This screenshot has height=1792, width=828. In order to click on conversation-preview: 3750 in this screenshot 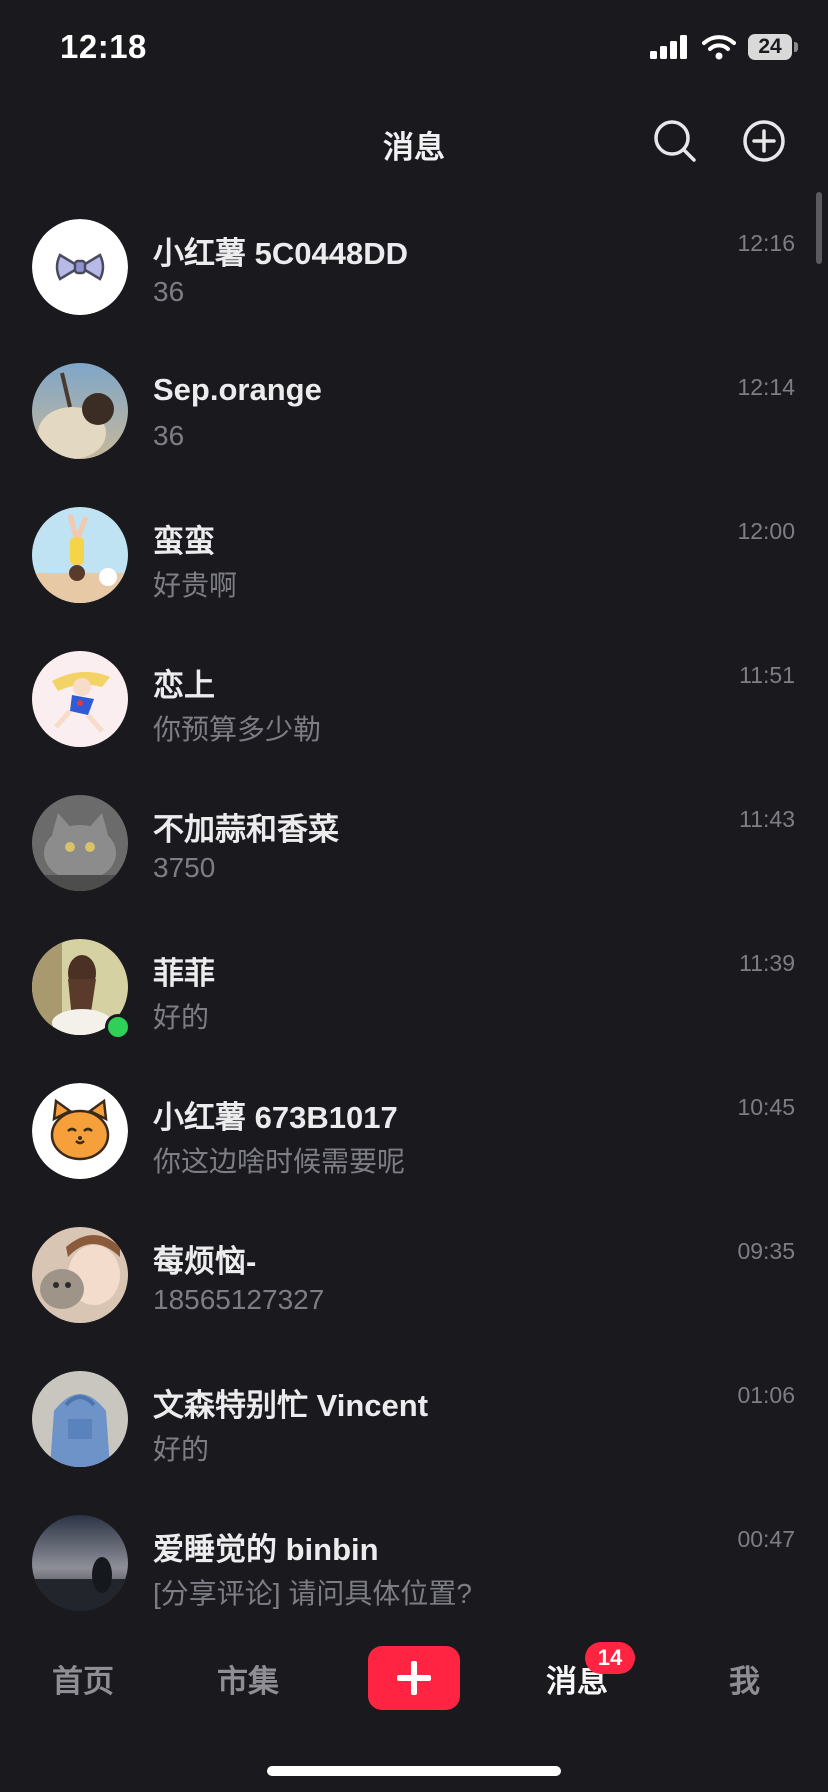, I will do `click(184, 867)`.